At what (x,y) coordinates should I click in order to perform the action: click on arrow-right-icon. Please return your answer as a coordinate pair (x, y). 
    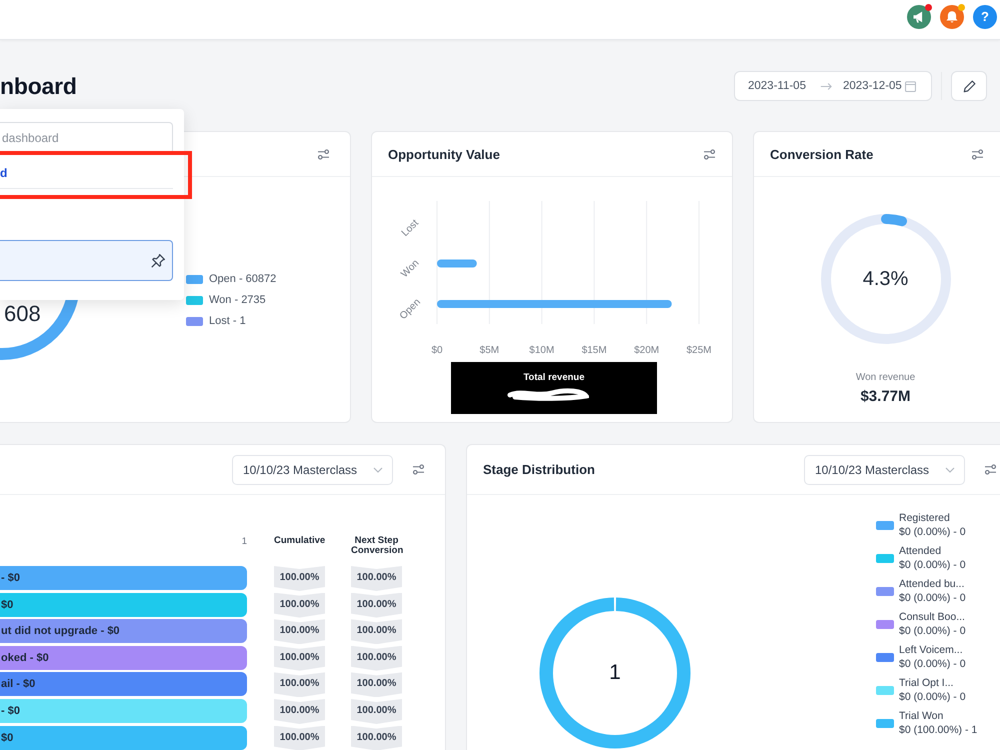
    Looking at the image, I should click on (826, 86).